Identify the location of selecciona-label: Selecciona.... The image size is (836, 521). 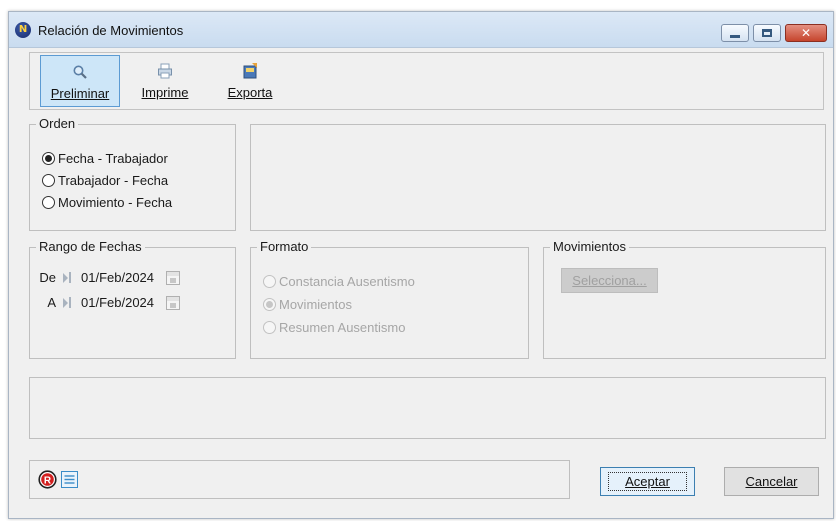
(609, 280).